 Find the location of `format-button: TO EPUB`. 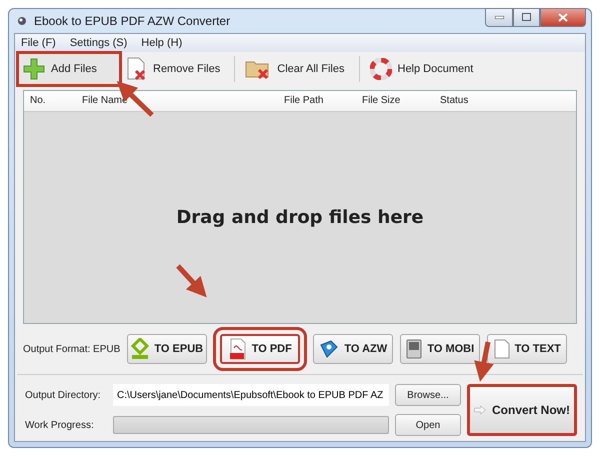

format-button: TO EPUB is located at coordinates (167, 349).